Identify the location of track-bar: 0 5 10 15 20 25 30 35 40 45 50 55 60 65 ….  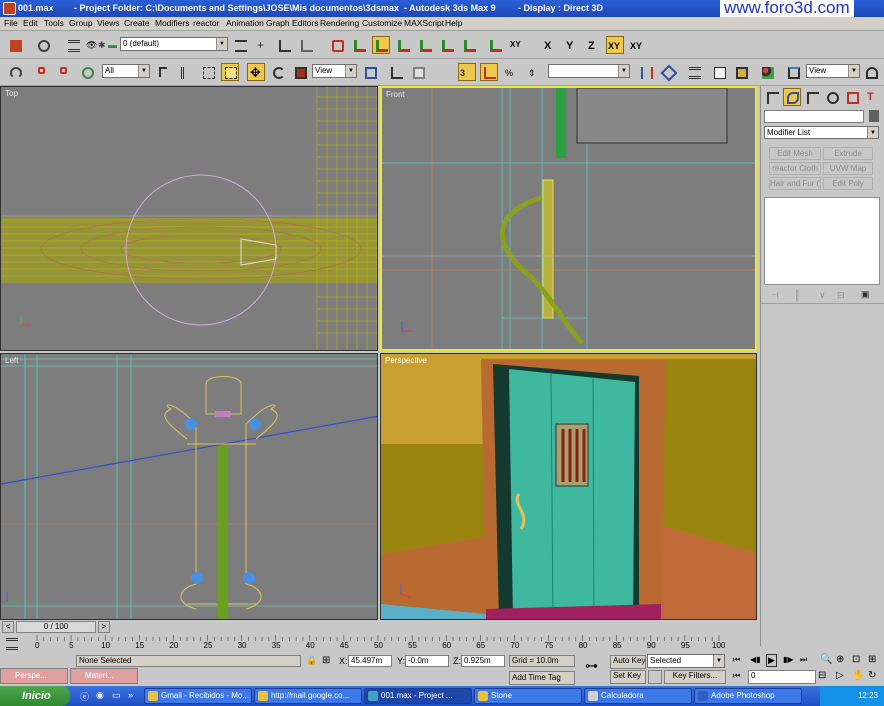
(379, 643).